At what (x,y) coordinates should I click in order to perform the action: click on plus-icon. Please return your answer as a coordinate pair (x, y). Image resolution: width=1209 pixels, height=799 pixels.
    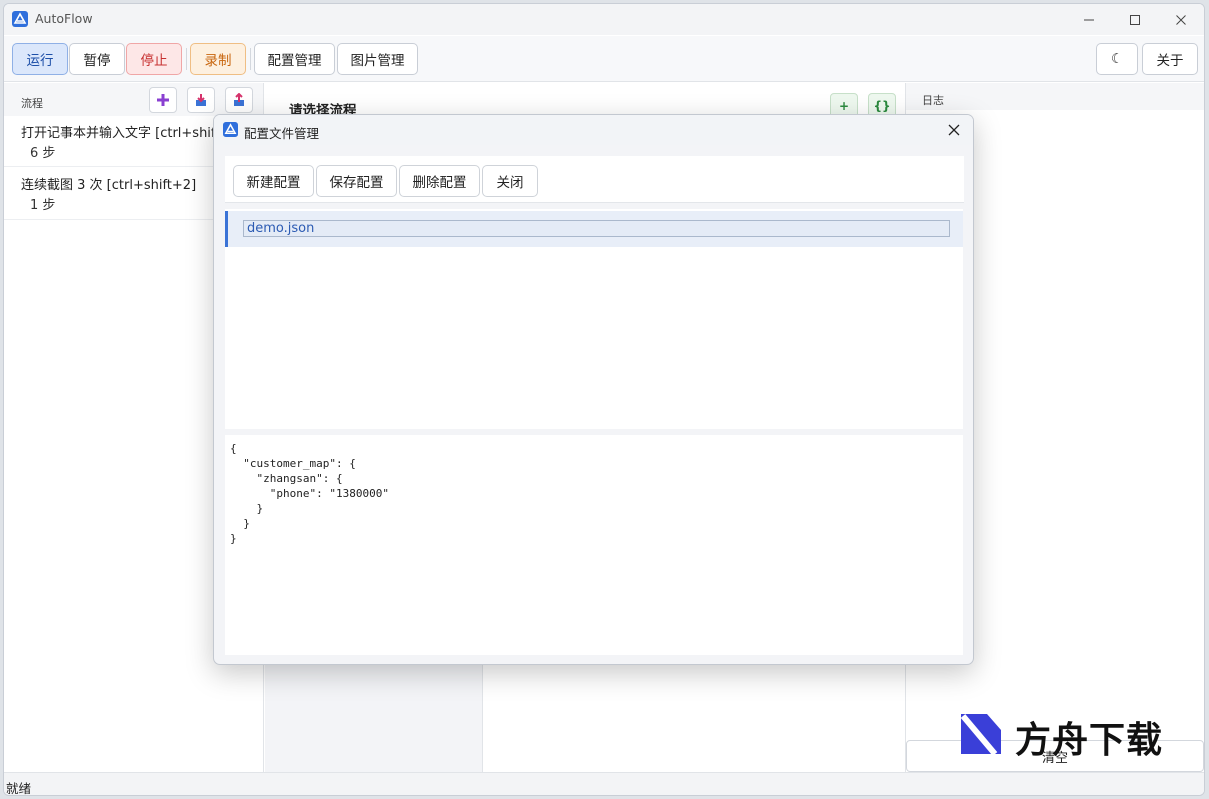
    Looking at the image, I should click on (163, 100).